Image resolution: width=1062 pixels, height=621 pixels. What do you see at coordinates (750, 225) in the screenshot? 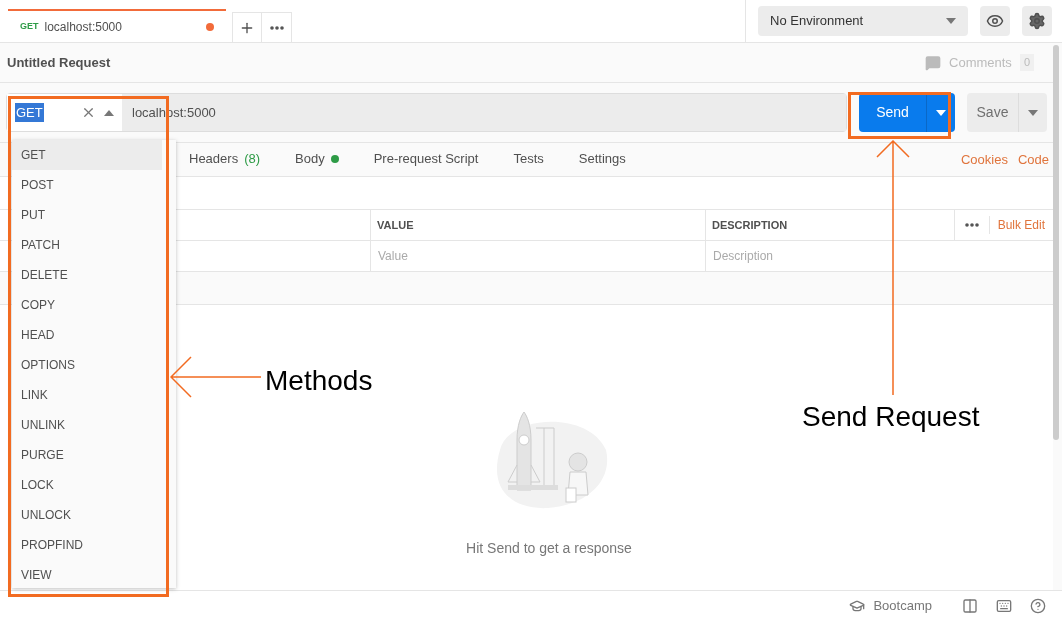
I see `column-header: DESCRIPTION` at bounding box center [750, 225].